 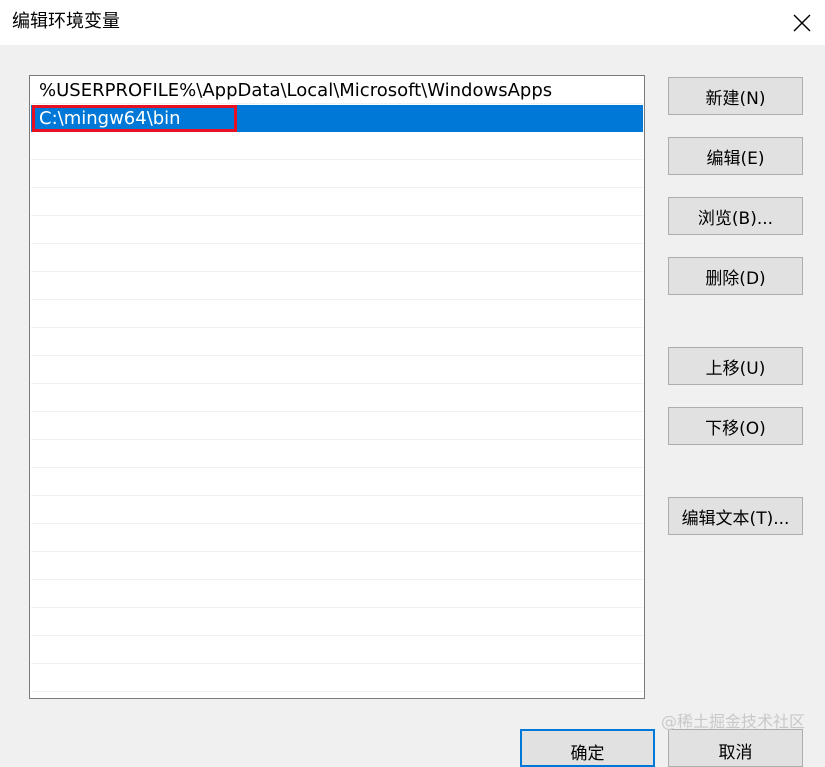 What do you see at coordinates (735, 96) in the screenshot?
I see `new-button: 新建(N)` at bounding box center [735, 96].